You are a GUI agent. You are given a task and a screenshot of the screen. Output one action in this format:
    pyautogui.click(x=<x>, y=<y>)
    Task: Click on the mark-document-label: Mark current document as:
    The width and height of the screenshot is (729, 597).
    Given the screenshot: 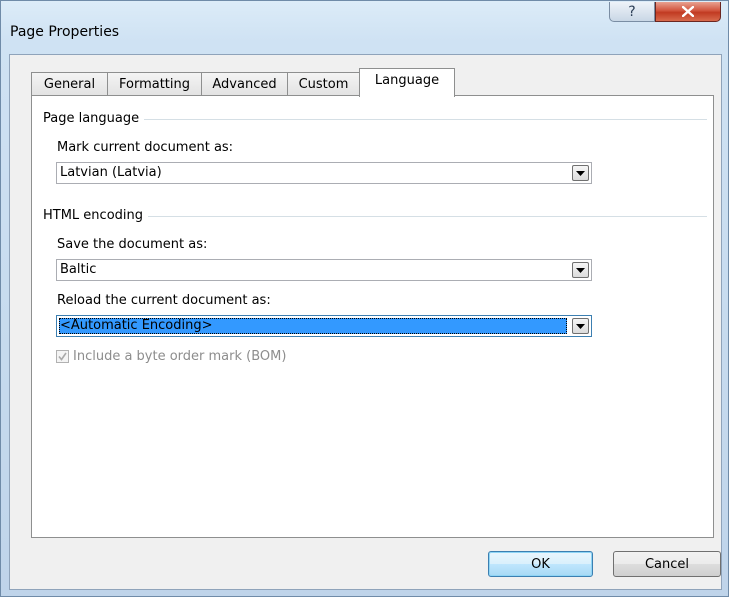 What is the action you would take?
    pyautogui.click(x=145, y=147)
    